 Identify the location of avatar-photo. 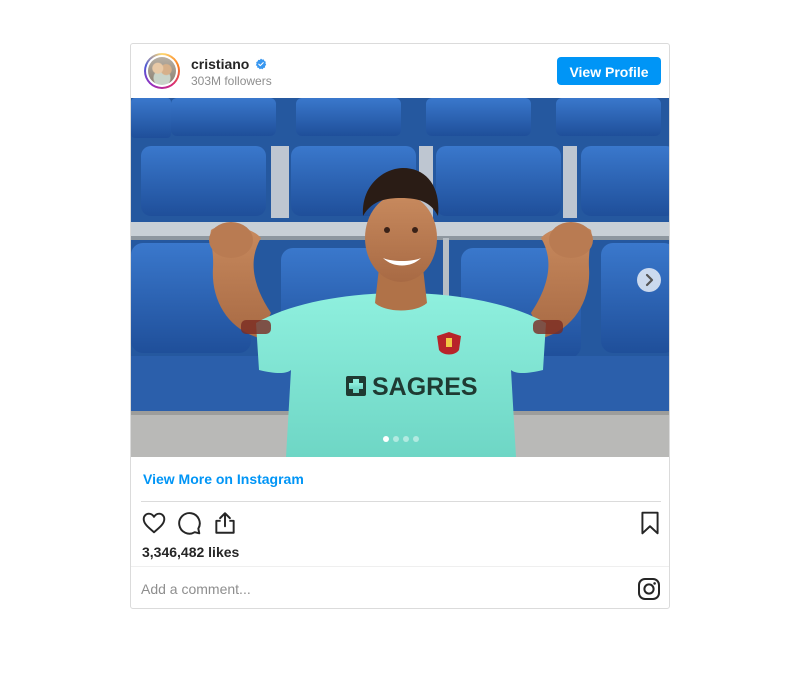
(162, 71).